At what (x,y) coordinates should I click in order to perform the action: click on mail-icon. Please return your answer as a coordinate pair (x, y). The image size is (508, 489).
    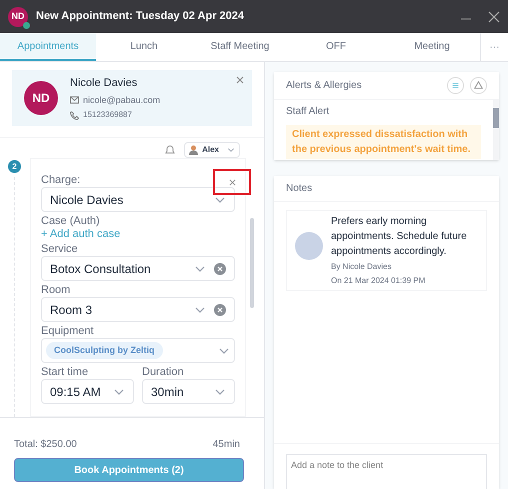
    Looking at the image, I should click on (74, 100).